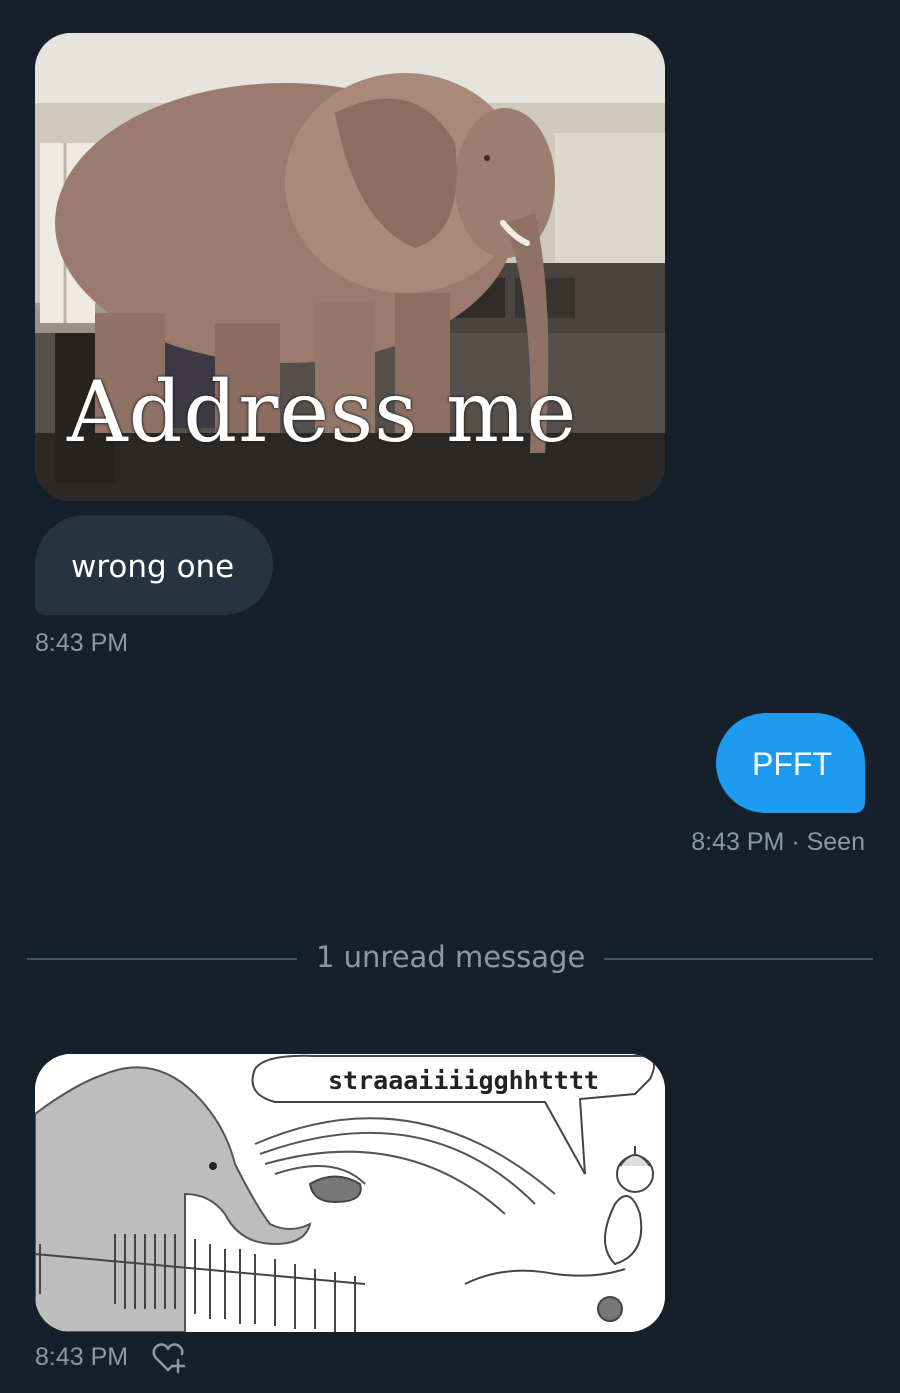 This screenshot has height=1393, width=900. I want to click on incoming-message-bubble: wrong one, so click(154, 565).